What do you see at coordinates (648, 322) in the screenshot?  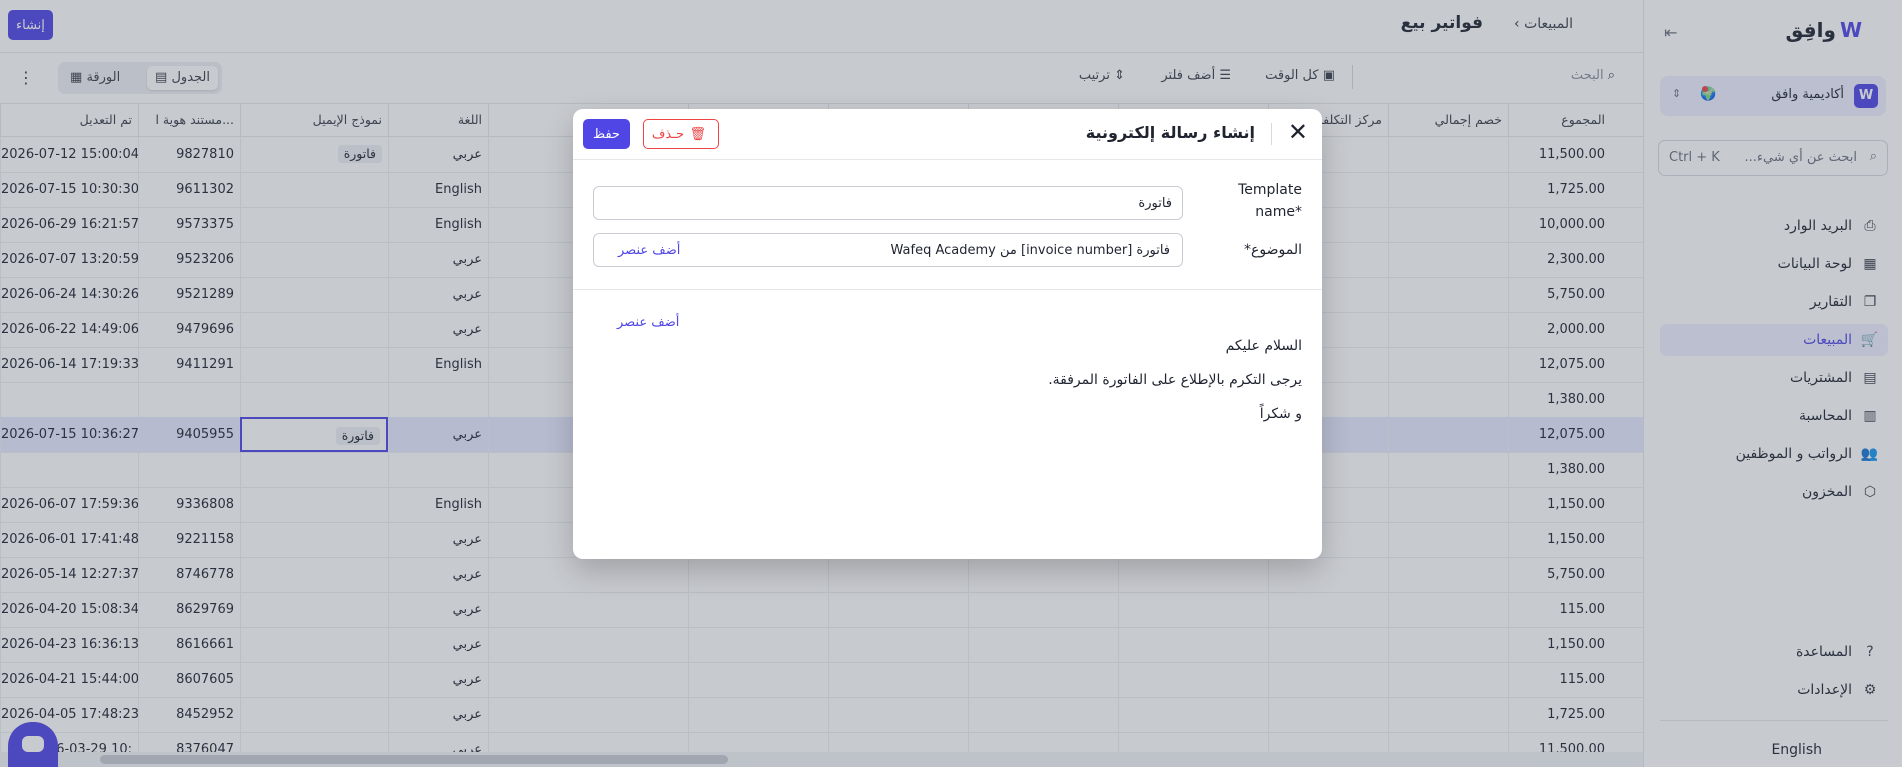 I see `body-add-element-button: أضف عنصر` at bounding box center [648, 322].